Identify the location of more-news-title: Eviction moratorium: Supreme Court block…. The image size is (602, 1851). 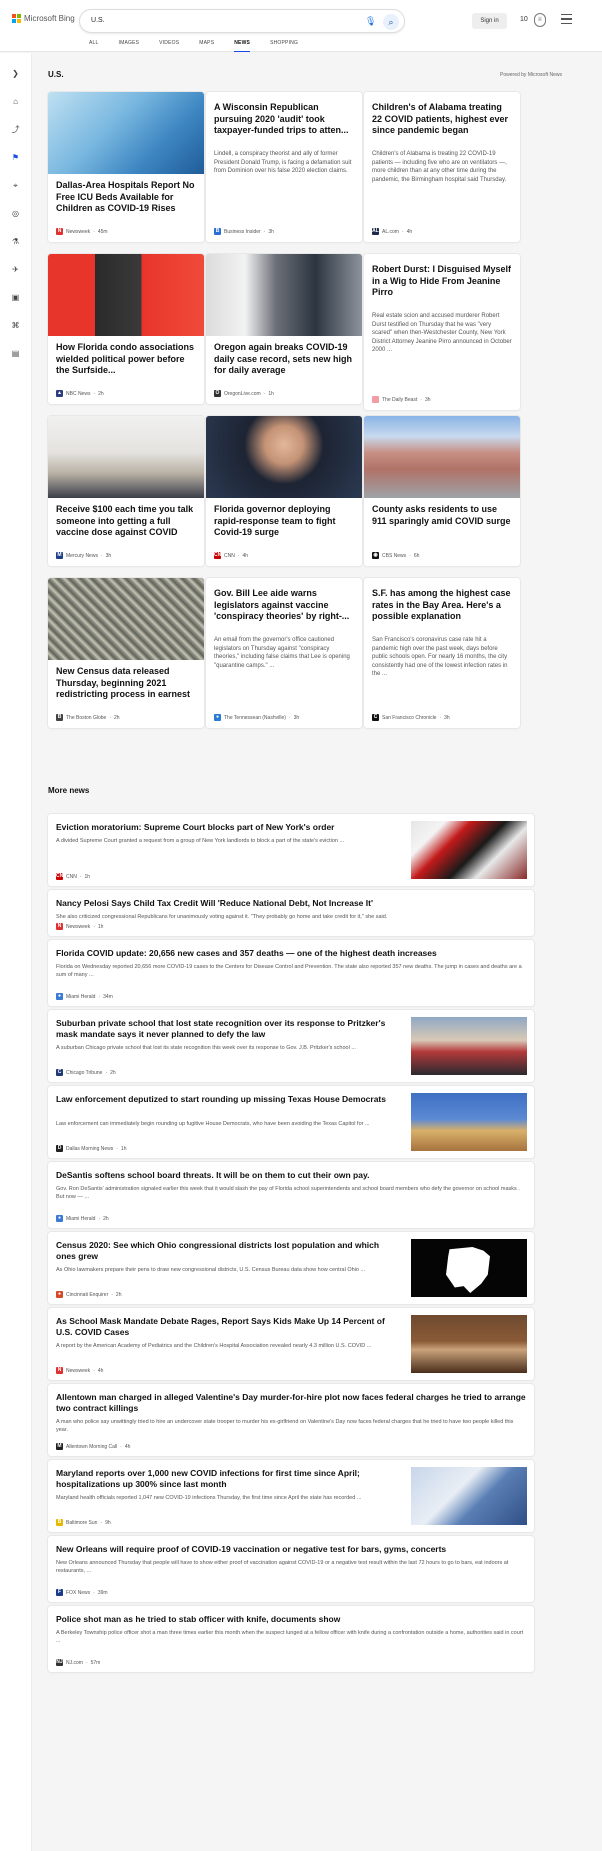
(226, 827).